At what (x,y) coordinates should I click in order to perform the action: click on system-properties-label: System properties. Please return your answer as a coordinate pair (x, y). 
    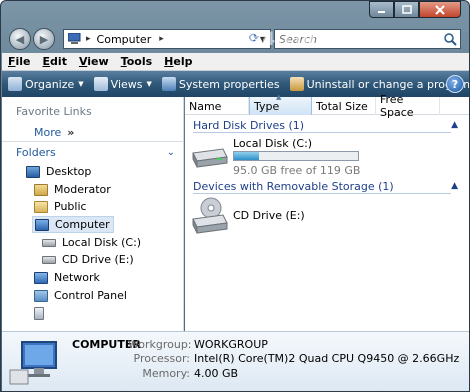
    Looking at the image, I should click on (229, 84).